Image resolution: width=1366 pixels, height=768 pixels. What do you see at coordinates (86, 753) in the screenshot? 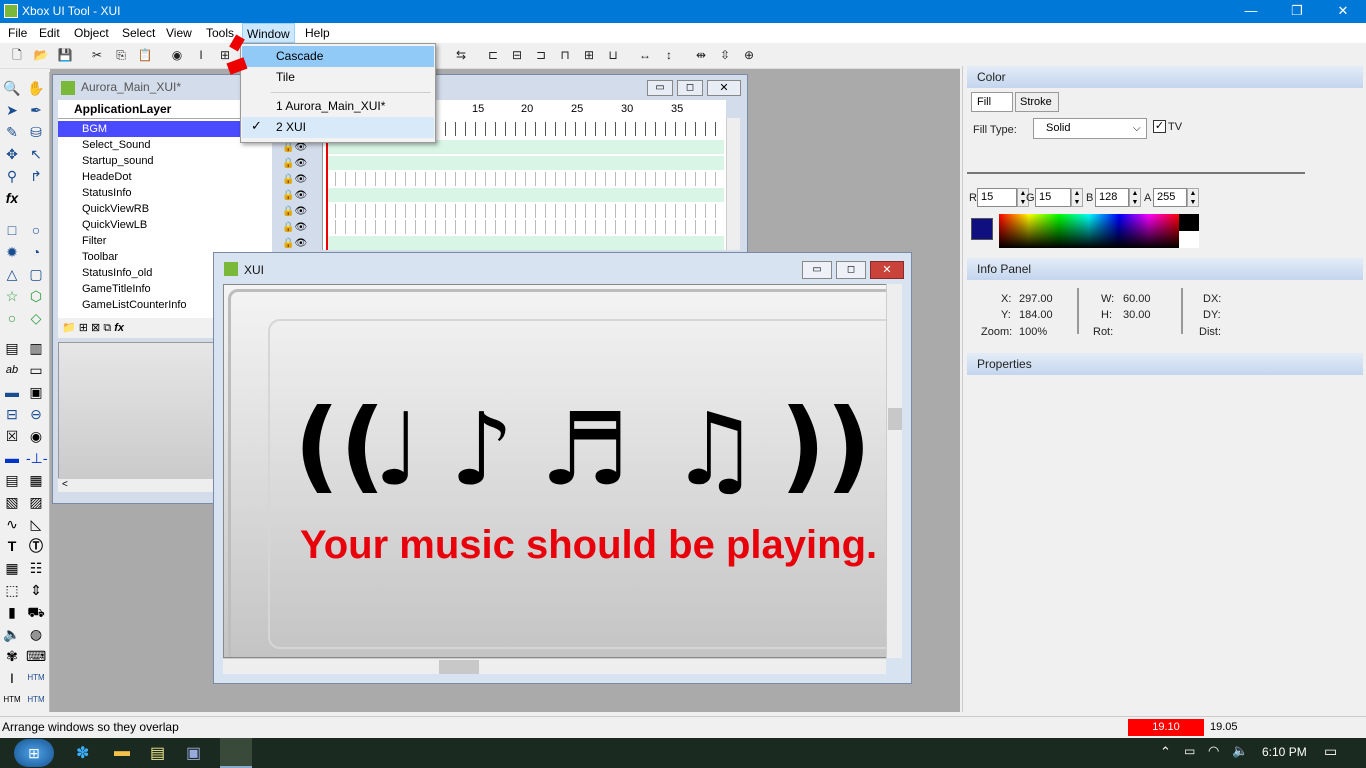
I see `taskbar-app-icon: ✽` at bounding box center [86, 753].